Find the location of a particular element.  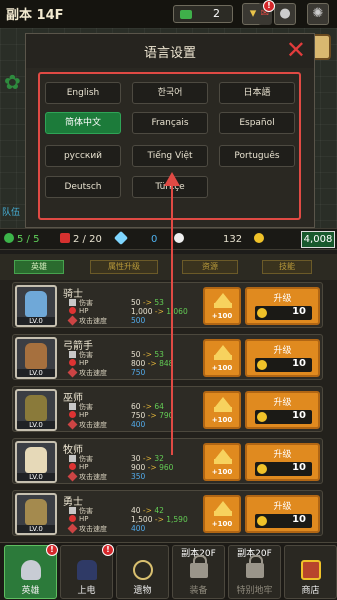

potion-icon is located at coordinates (65, 238).